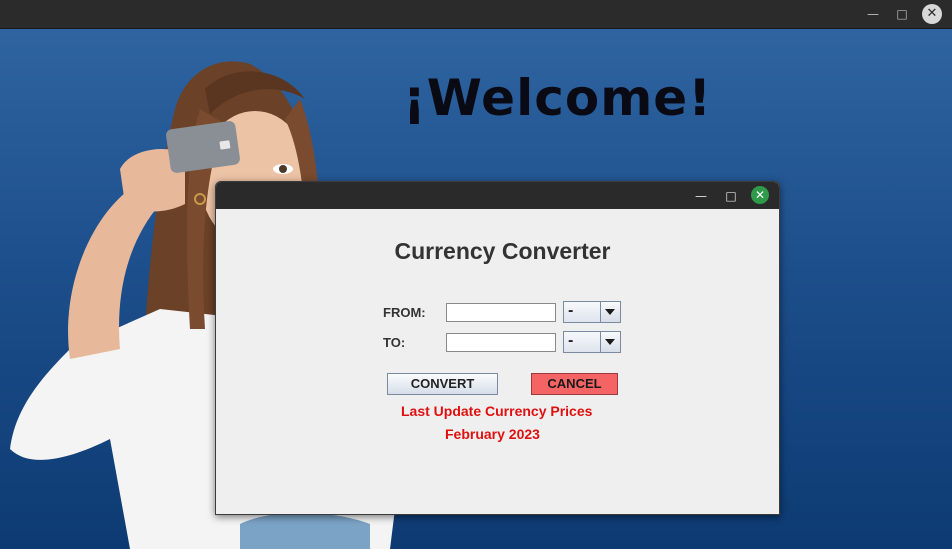 The width and height of the screenshot is (952, 549). I want to click on to-currency-value: -, so click(571, 341).